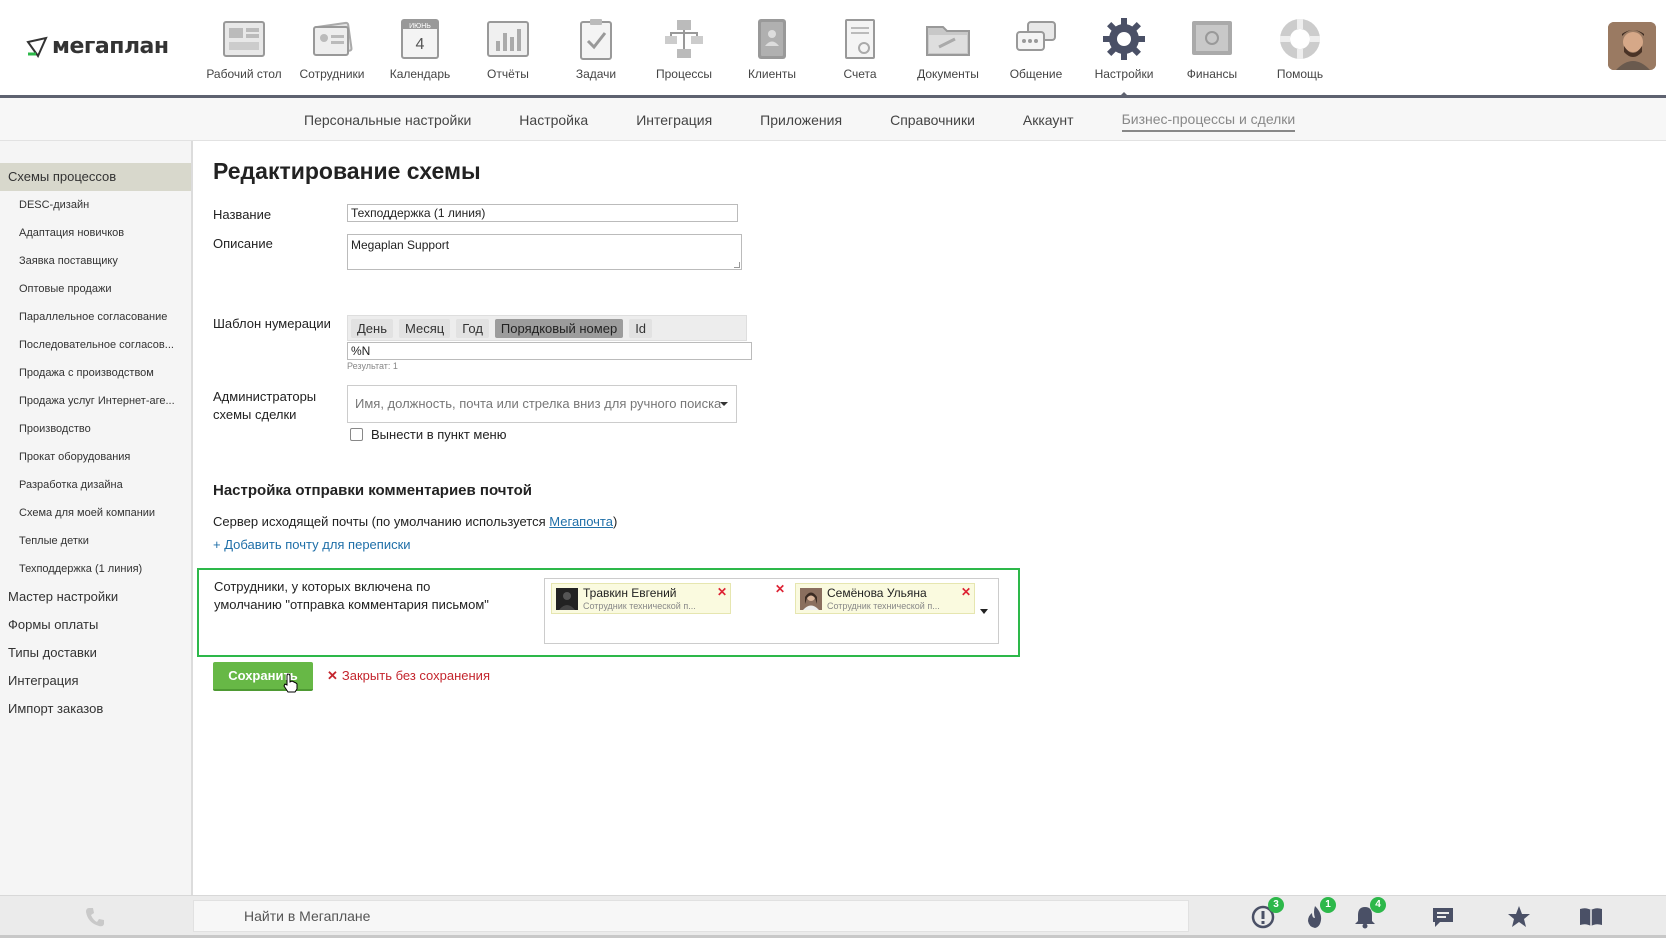 This screenshot has height=938, width=1666. Describe the element at coordinates (333, 38) in the screenshot. I see `employees-icon` at that location.